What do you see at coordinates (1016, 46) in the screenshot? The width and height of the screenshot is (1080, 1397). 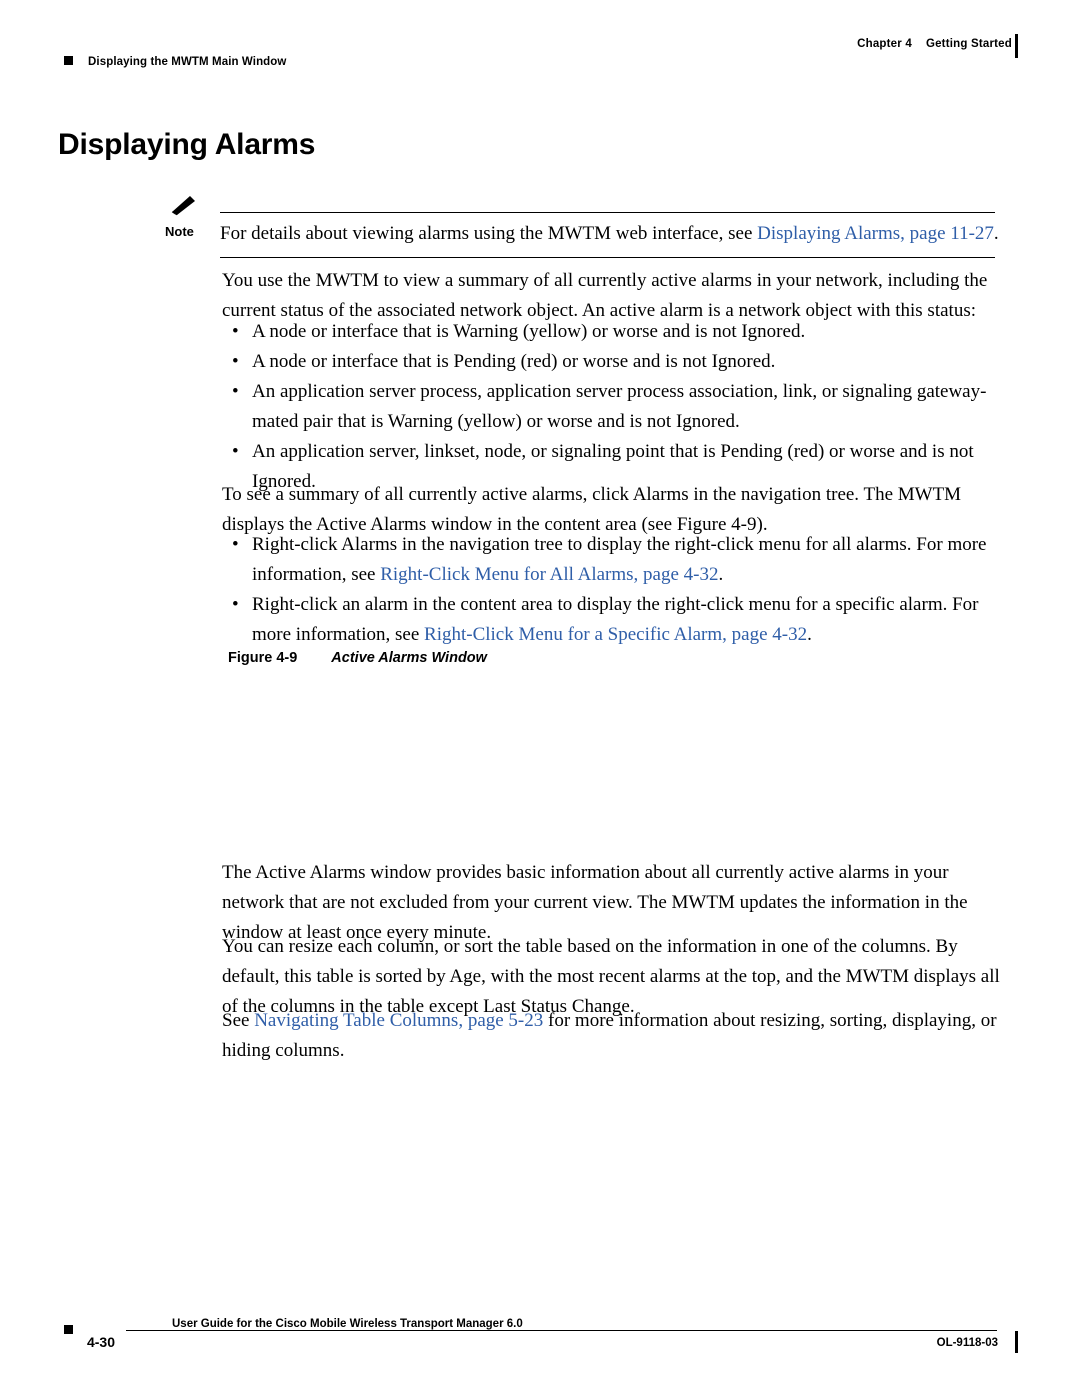 I see `header-right-bar` at bounding box center [1016, 46].